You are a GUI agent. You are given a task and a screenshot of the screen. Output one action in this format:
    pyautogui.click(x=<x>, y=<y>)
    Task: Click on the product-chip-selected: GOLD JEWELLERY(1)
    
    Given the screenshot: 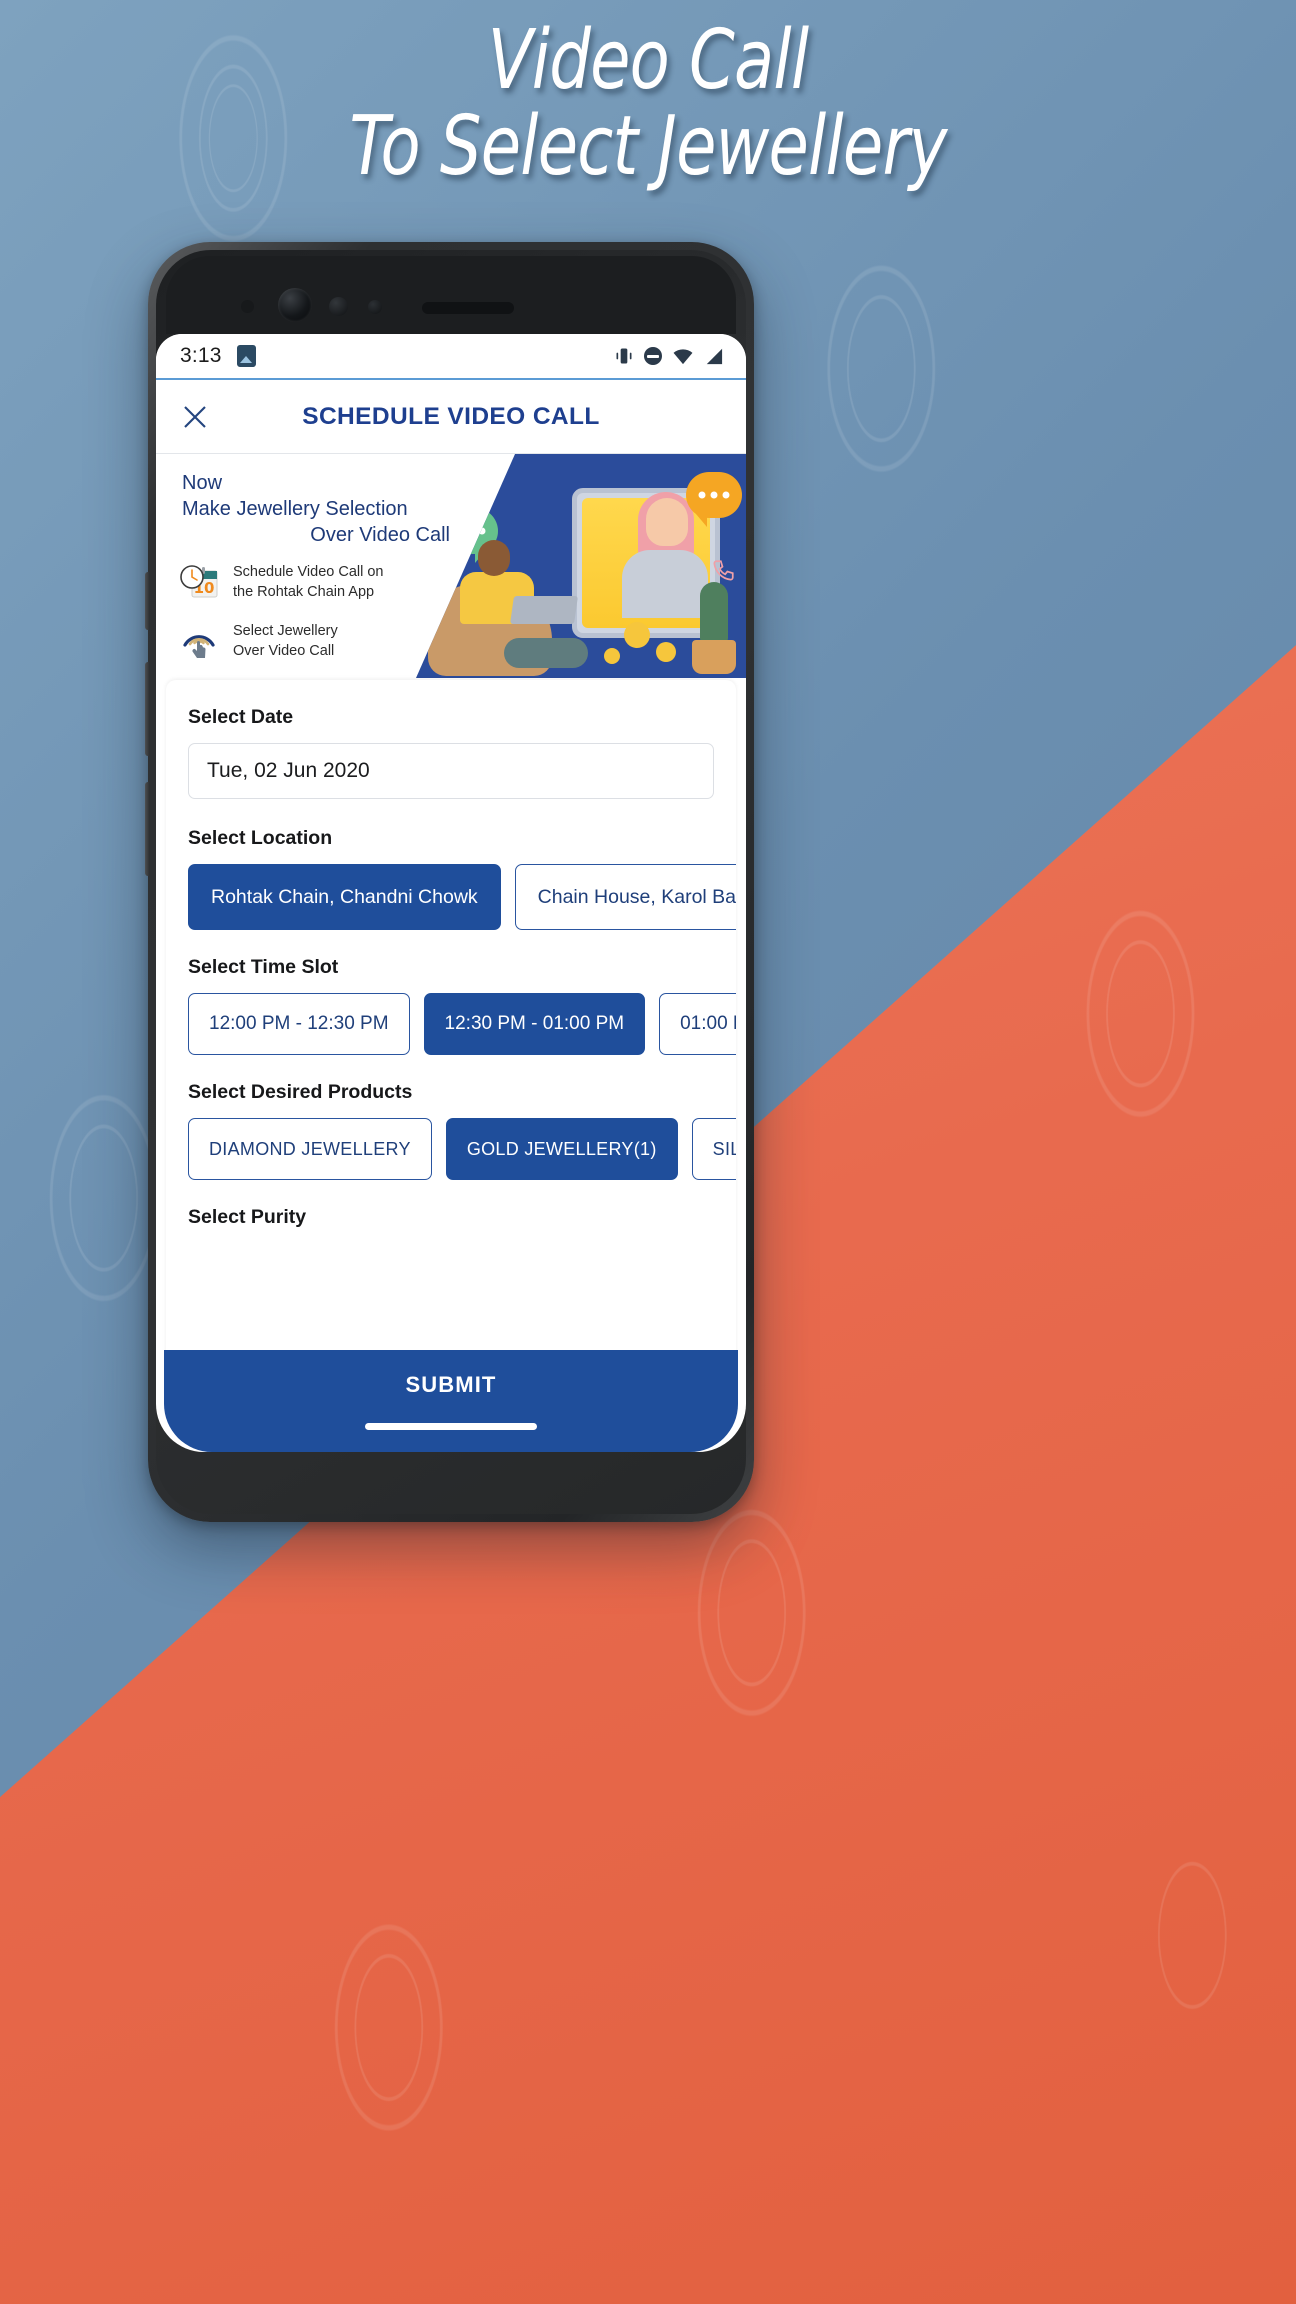 What is the action you would take?
    pyautogui.click(x=561, y=1149)
    